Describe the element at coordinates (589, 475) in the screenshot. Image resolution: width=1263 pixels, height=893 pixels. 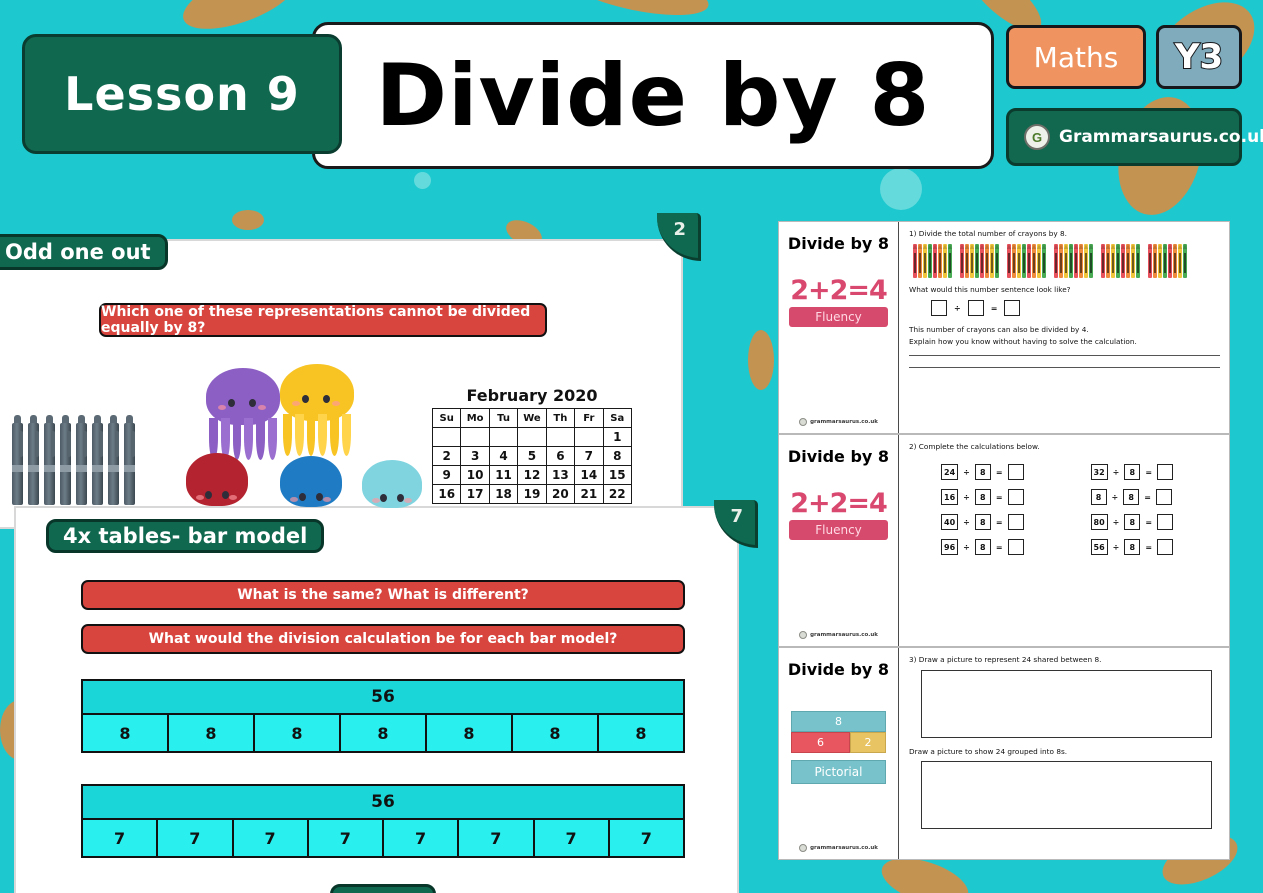
I see `calendar-day: 14` at that location.